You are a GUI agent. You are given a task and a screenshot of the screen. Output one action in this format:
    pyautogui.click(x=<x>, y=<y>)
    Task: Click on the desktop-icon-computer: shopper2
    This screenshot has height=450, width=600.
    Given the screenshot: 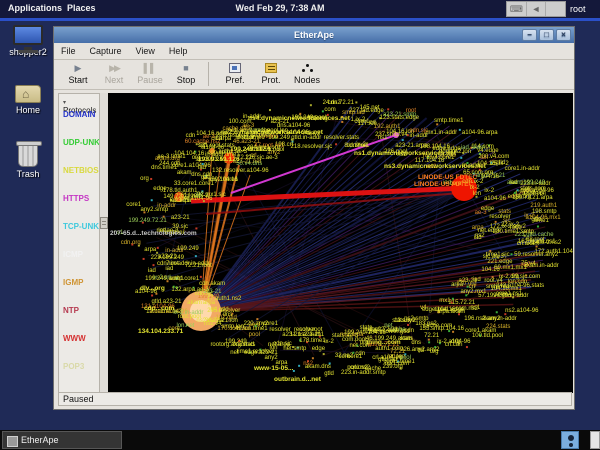 What is the action you would take?
    pyautogui.click(x=28, y=41)
    